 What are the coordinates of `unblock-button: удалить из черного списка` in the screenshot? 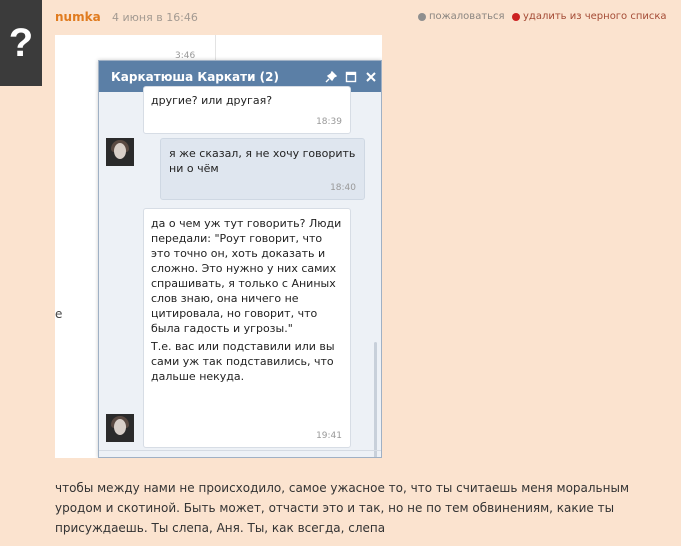 It's located at (589, 16).